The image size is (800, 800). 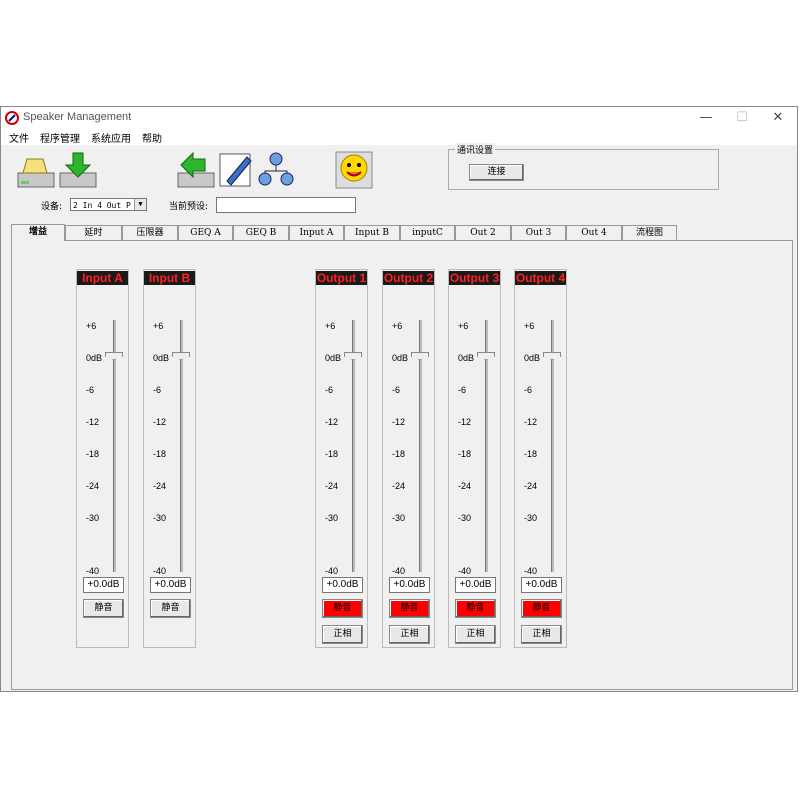 I want to click on tab-compressor: 压限器, so click(x=150, y=232).